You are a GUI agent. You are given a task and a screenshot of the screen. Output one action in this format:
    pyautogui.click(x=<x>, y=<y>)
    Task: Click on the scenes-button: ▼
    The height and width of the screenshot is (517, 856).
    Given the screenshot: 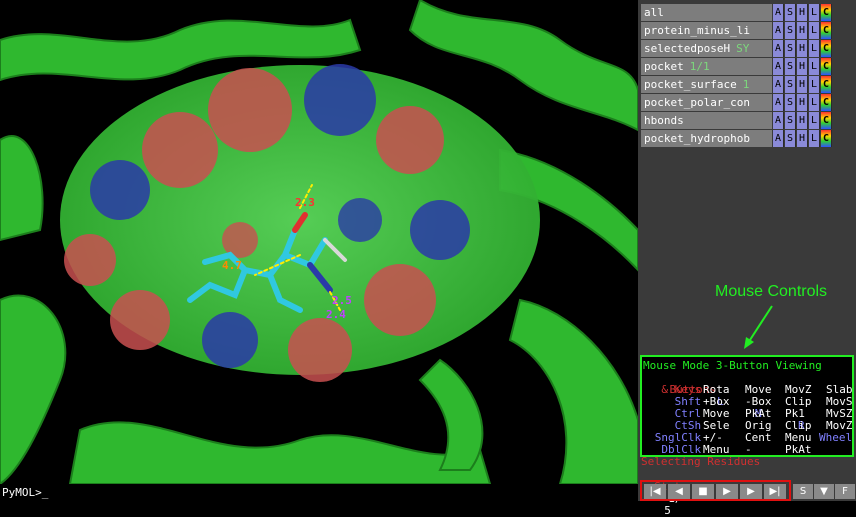 What is the action you would take?
    pyautogui.click(x=824, y=491)
    